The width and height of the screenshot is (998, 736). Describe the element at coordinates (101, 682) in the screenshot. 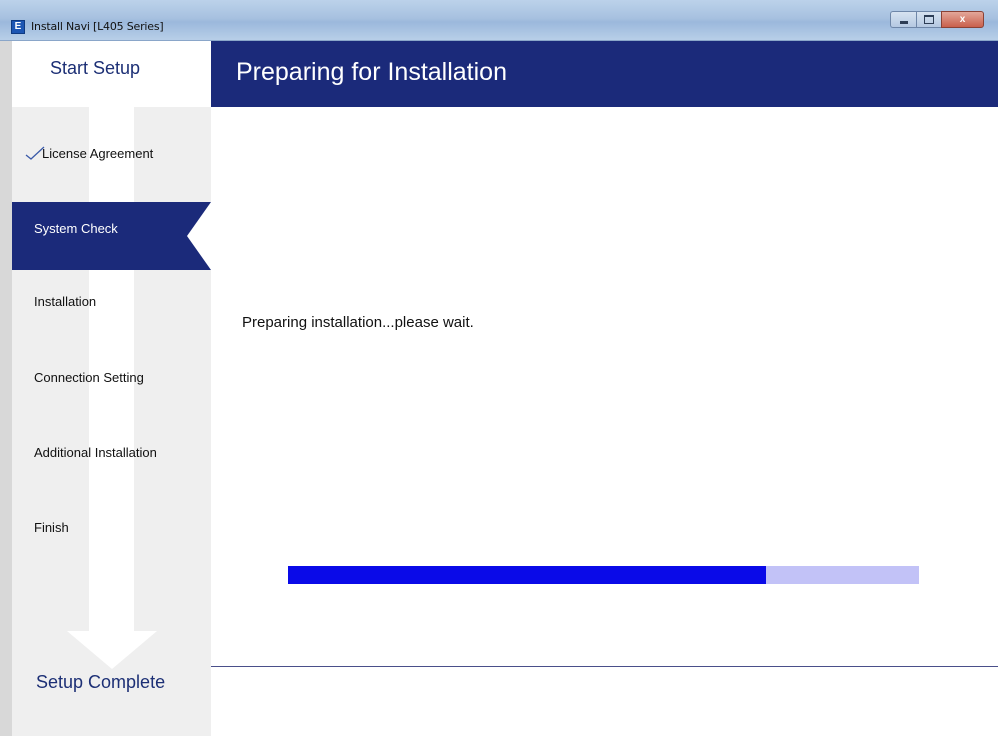

I see `setup-complete-label: Setup Complete` at that location.